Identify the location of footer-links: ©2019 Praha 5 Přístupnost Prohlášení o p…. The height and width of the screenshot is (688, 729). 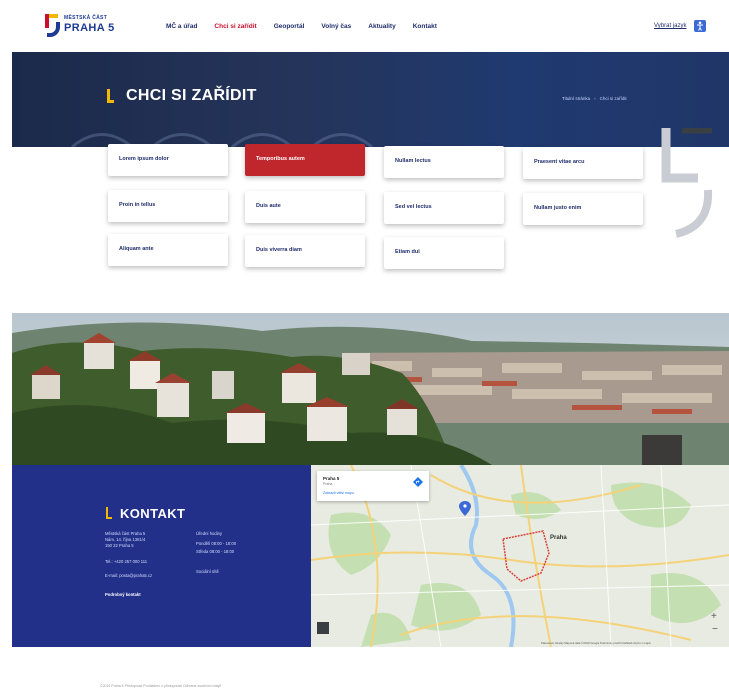
(161, 686).